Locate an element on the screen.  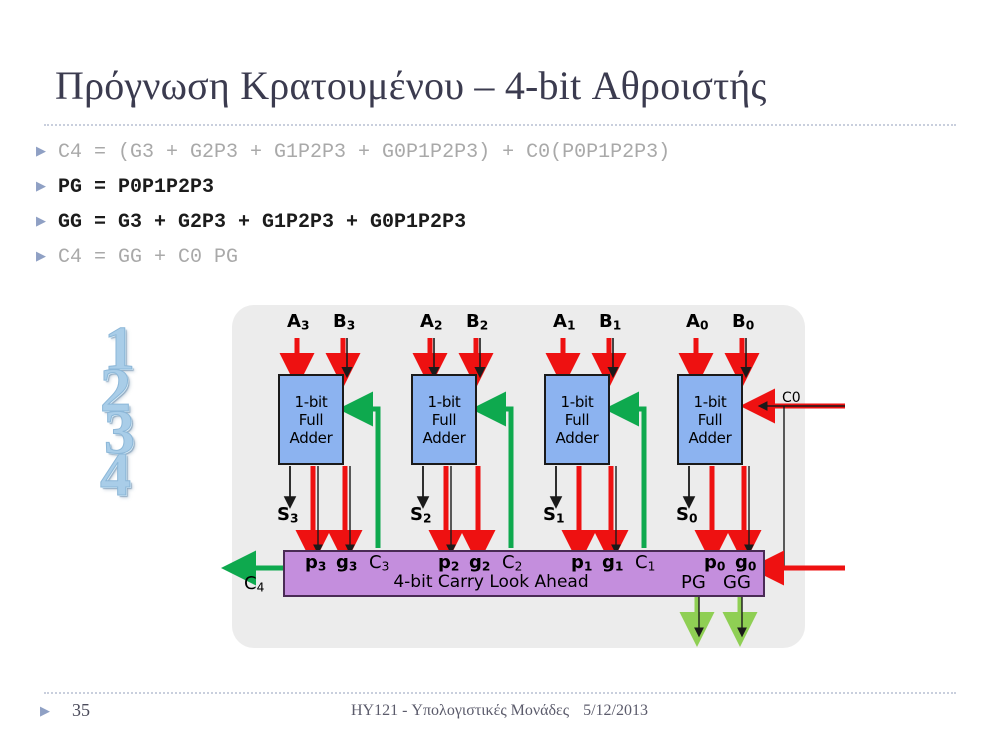
carry-out-label-c4: C4 is located at coordinates (254, 584).